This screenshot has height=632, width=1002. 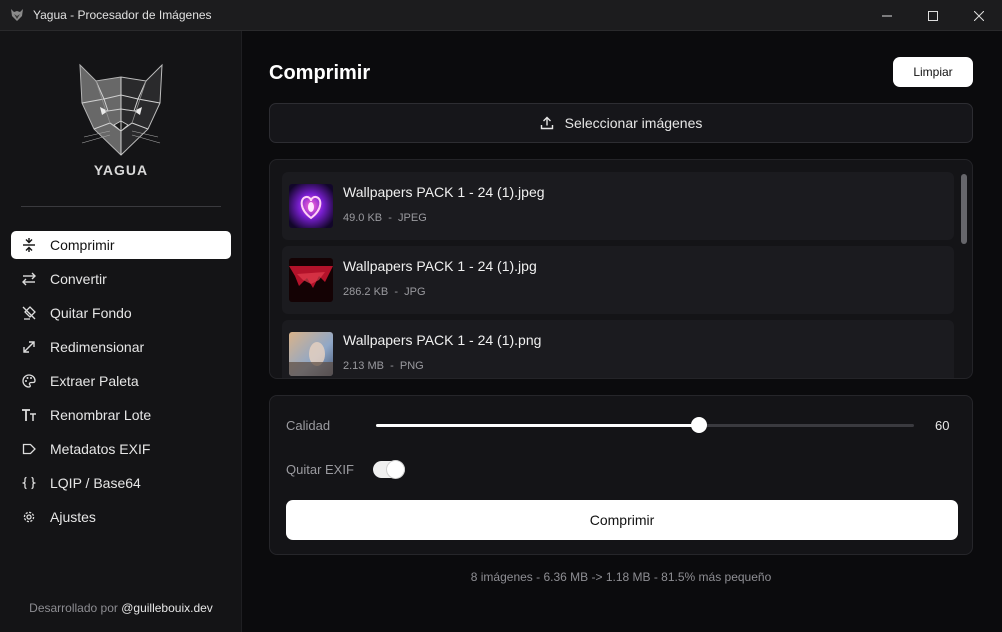 What do you see at coordinates (82, 245) in the screenshot?
I see `sidebar-item-label: Comprimir` at bounding box center [82, 245].